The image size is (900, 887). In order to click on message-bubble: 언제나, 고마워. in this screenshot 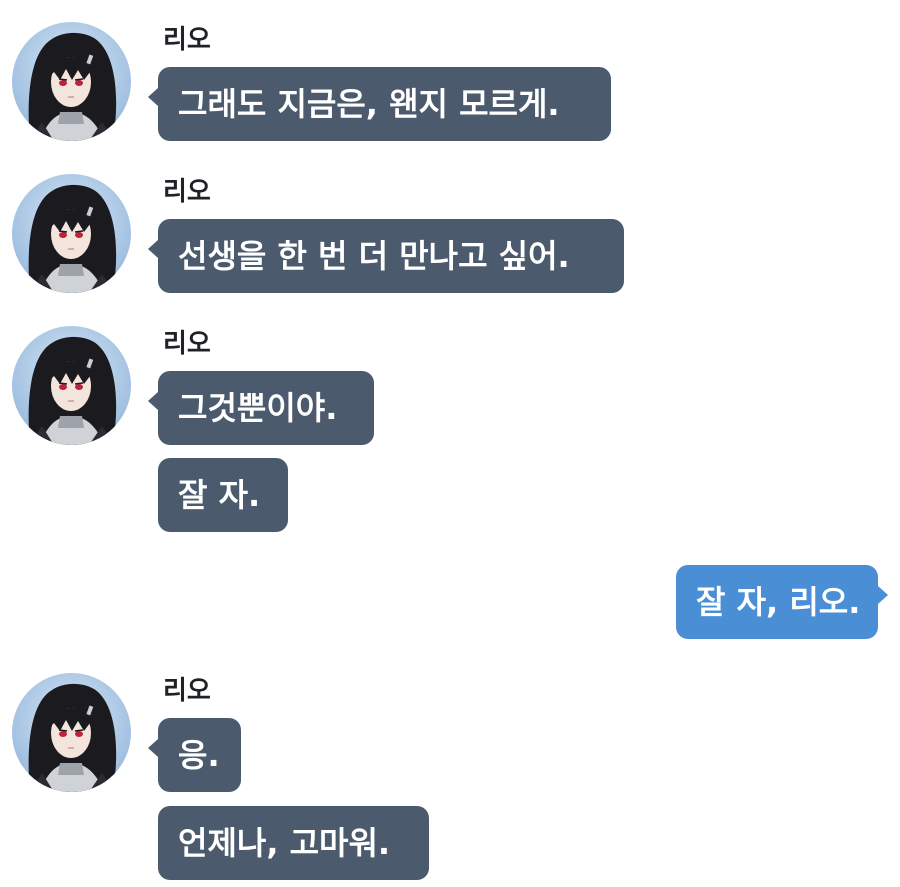, I will do `click(293, 843)`.